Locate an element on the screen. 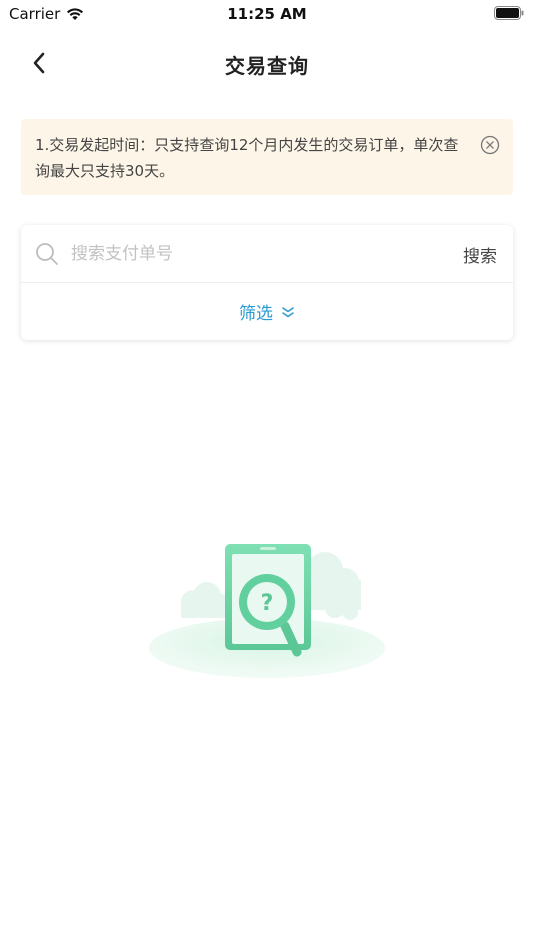 The image size is (534, 950). empty-state-illustration: ? is located at coordinates (267, 611).